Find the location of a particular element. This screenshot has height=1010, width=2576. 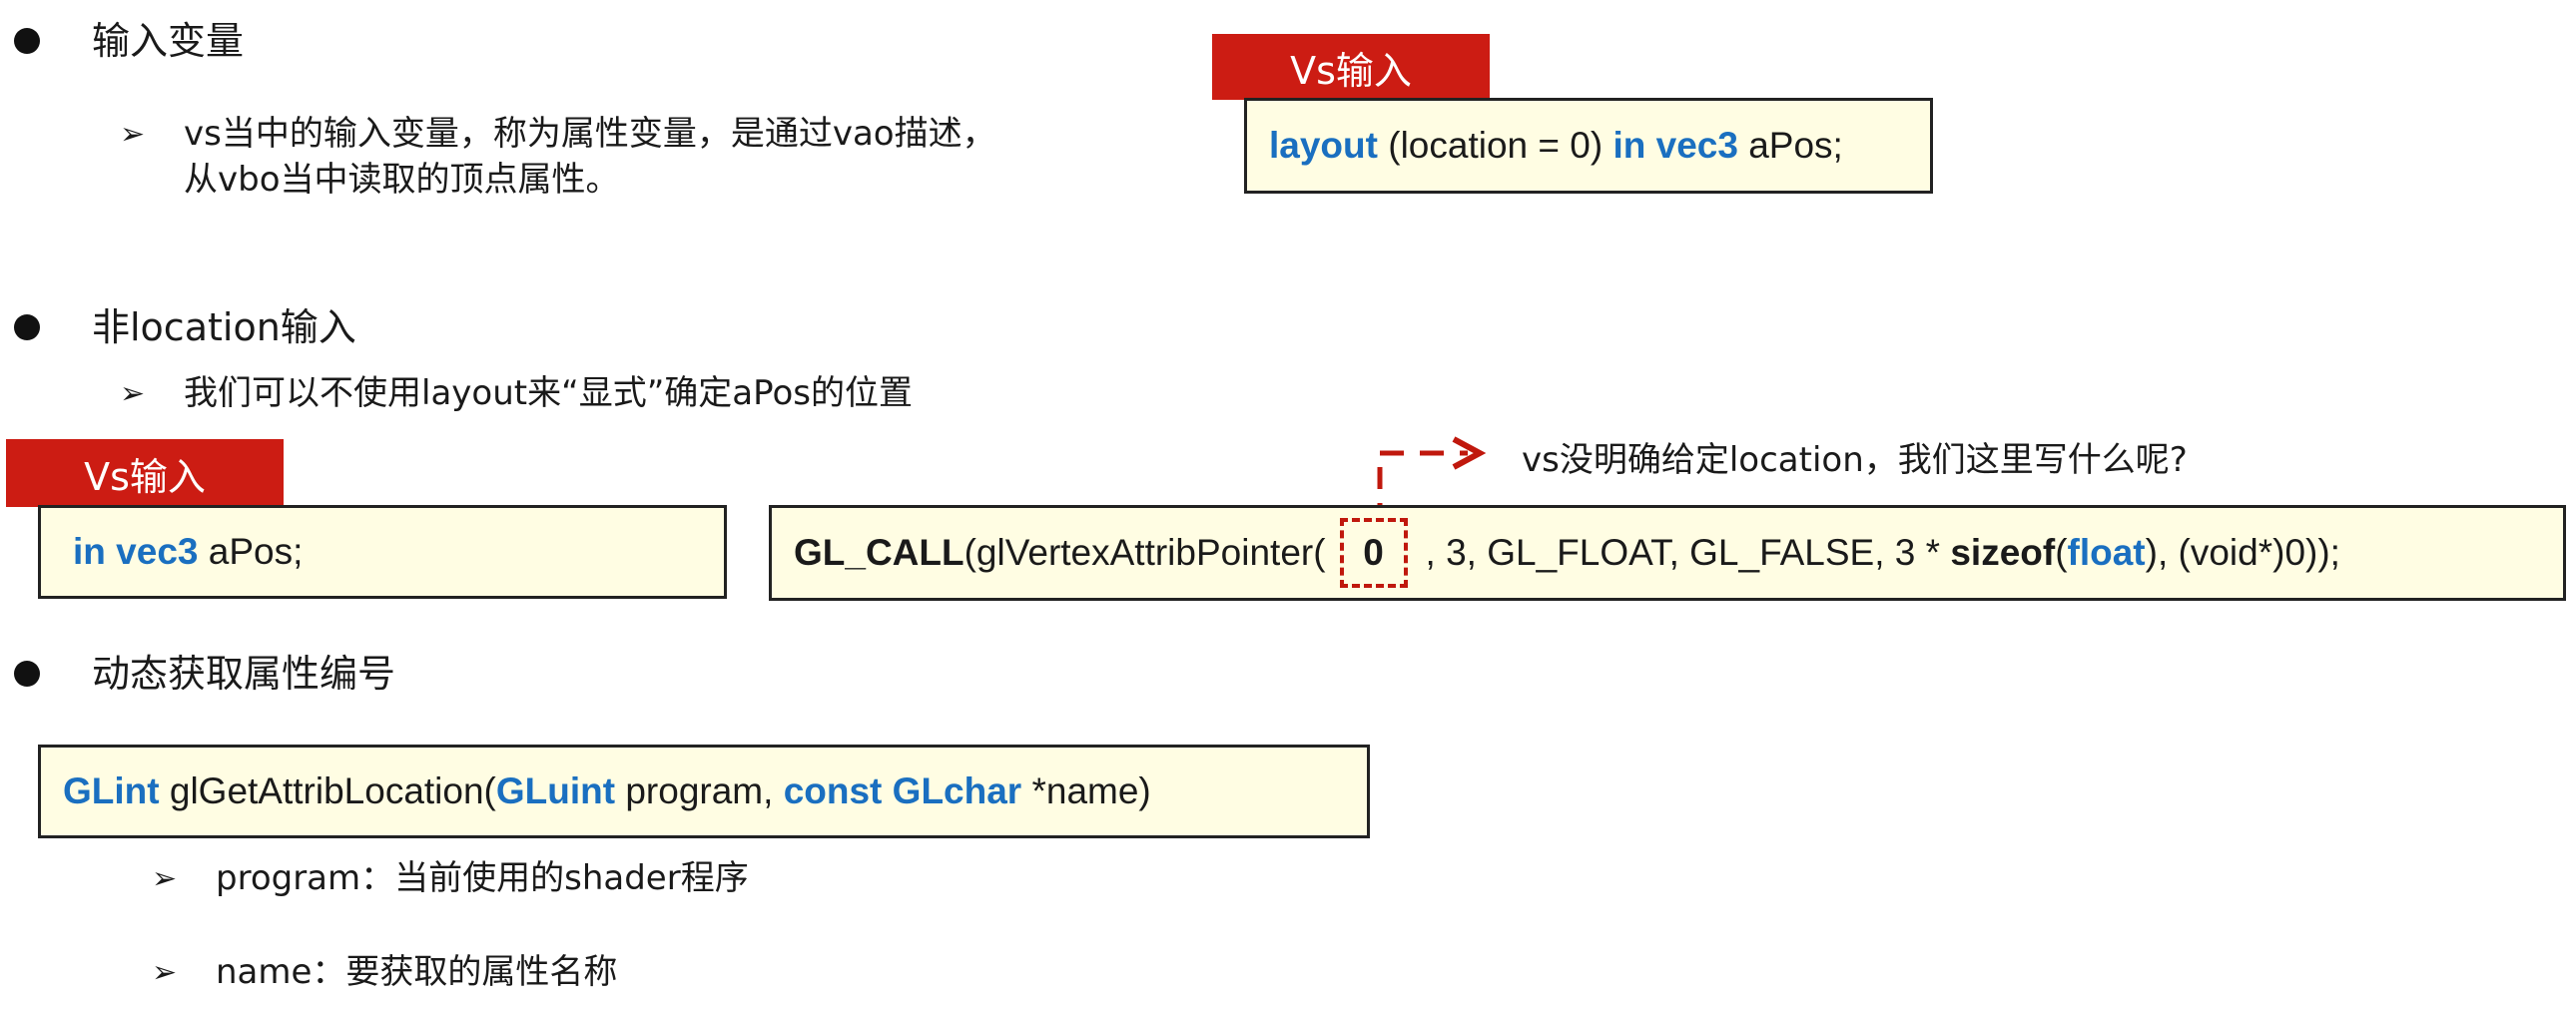

bullet-dynamic-attrib: 动态获取属性编号 is located at coordinates (204, 674).